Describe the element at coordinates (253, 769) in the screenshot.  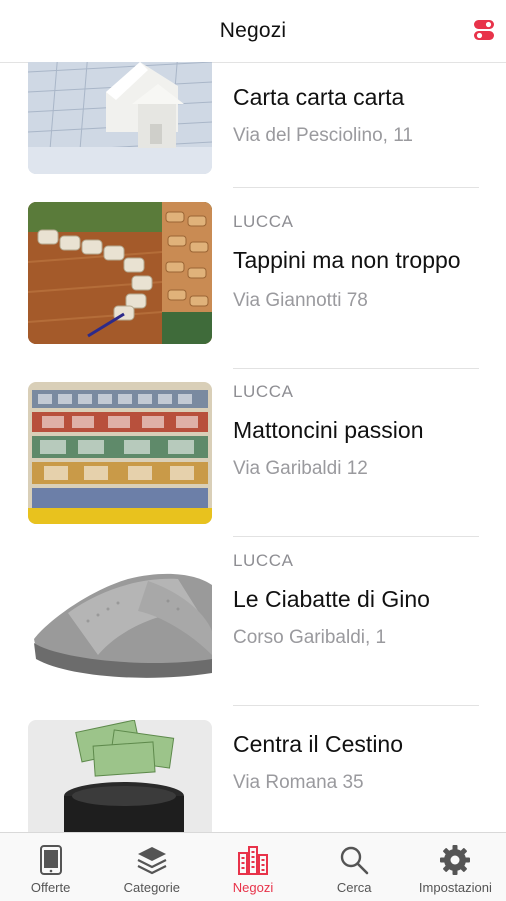
I see `store-row: Centra il Cestino Via Romana 35` at that location.